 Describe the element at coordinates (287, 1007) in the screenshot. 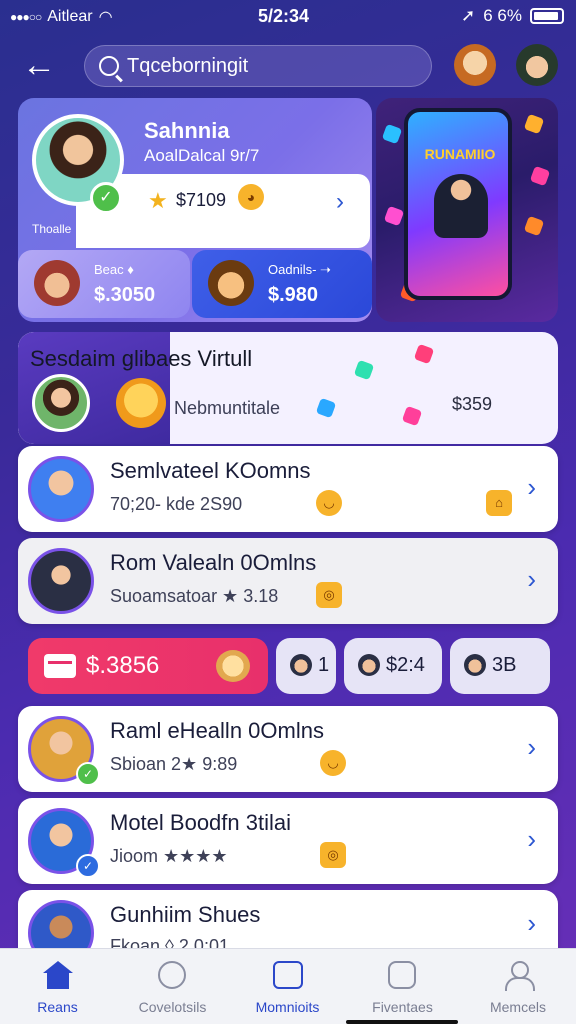

I see `nav-label: Momnioits` at that location.